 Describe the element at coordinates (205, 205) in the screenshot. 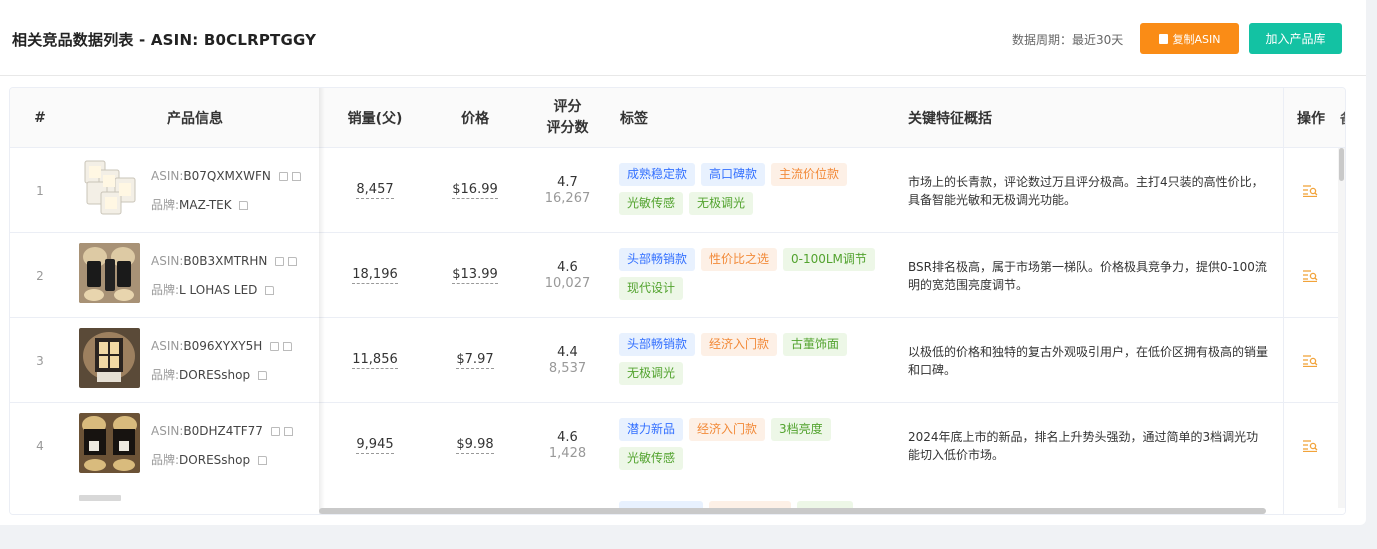

I see `brand-value: MAZ-TEK` at that location.